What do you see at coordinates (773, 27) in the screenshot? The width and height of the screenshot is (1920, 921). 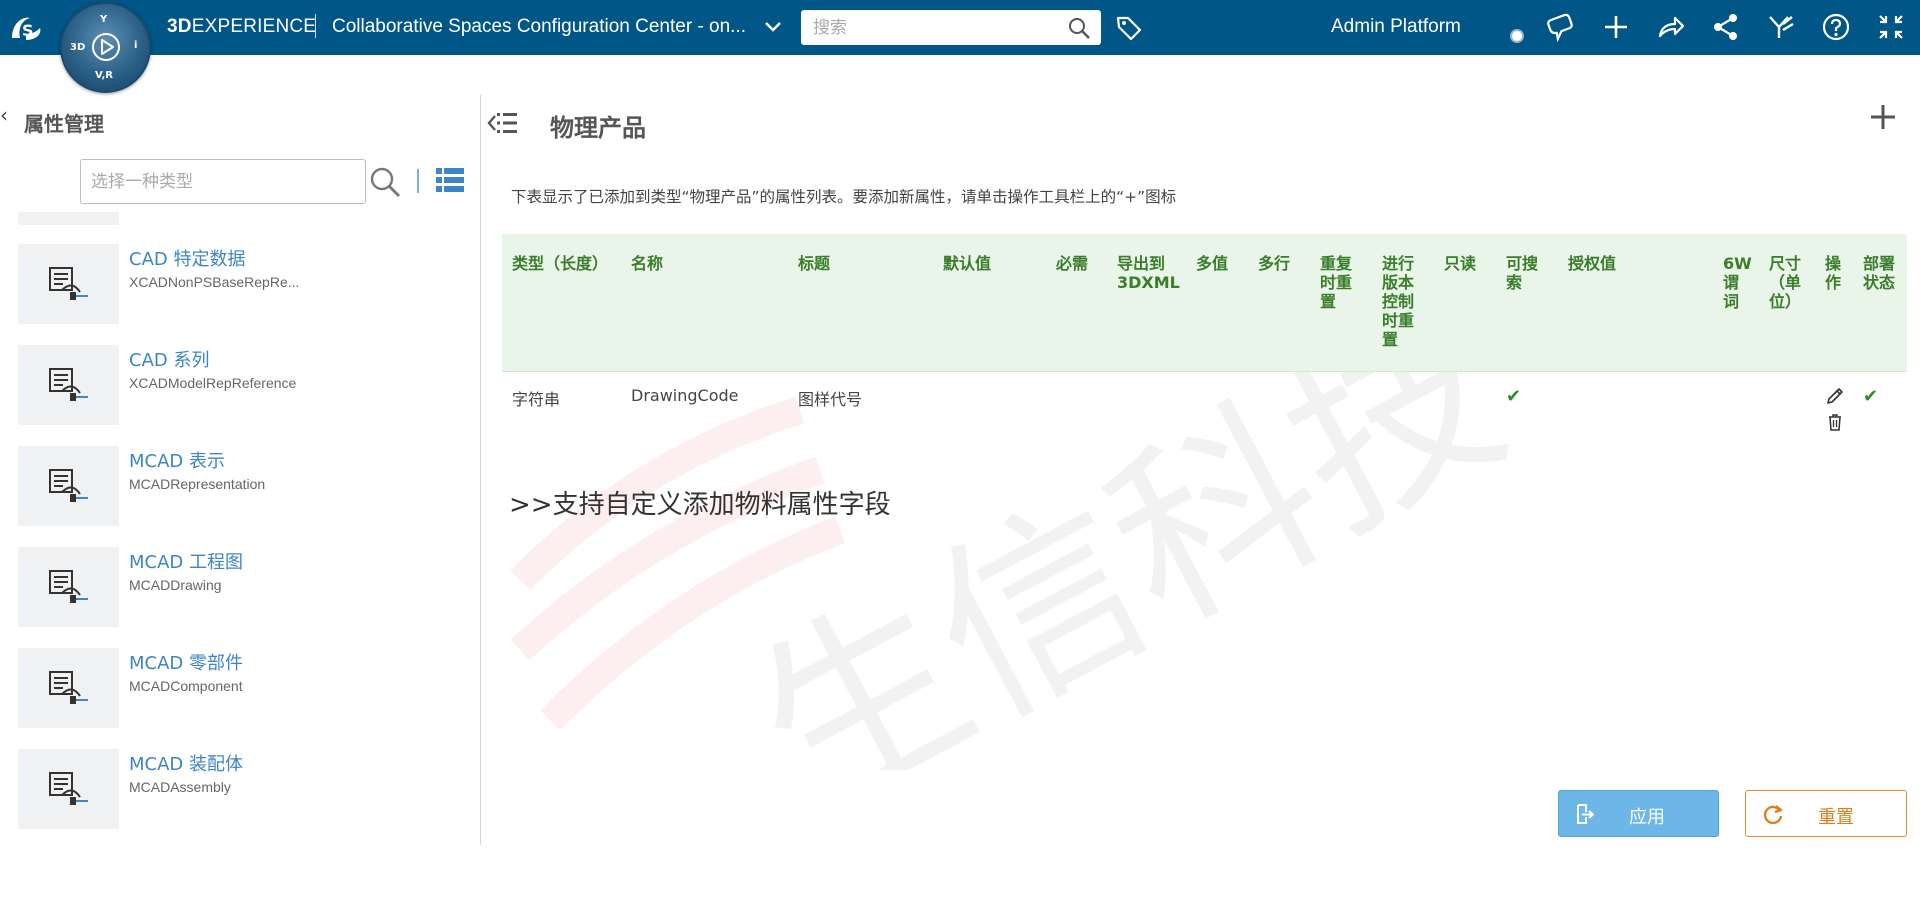 I see `chevron-down-icon` at bounding box center [773, 27].